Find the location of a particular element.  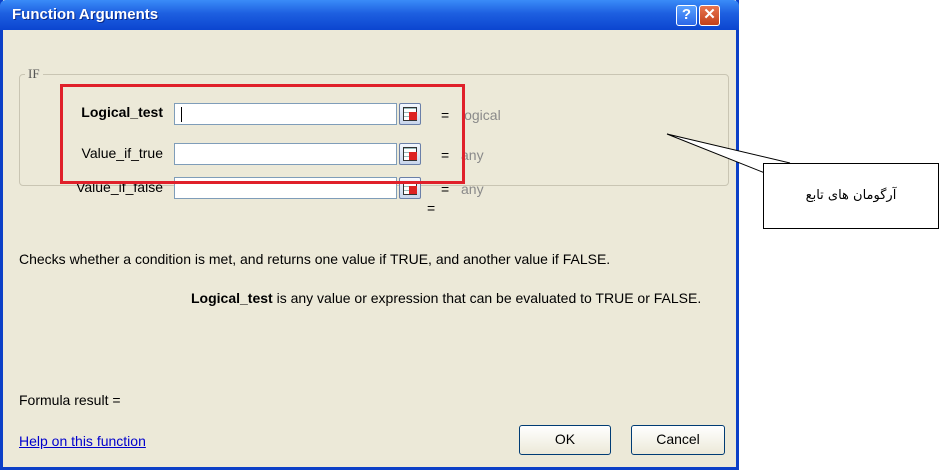

callout-pointer is located at coordinates (728, 158).